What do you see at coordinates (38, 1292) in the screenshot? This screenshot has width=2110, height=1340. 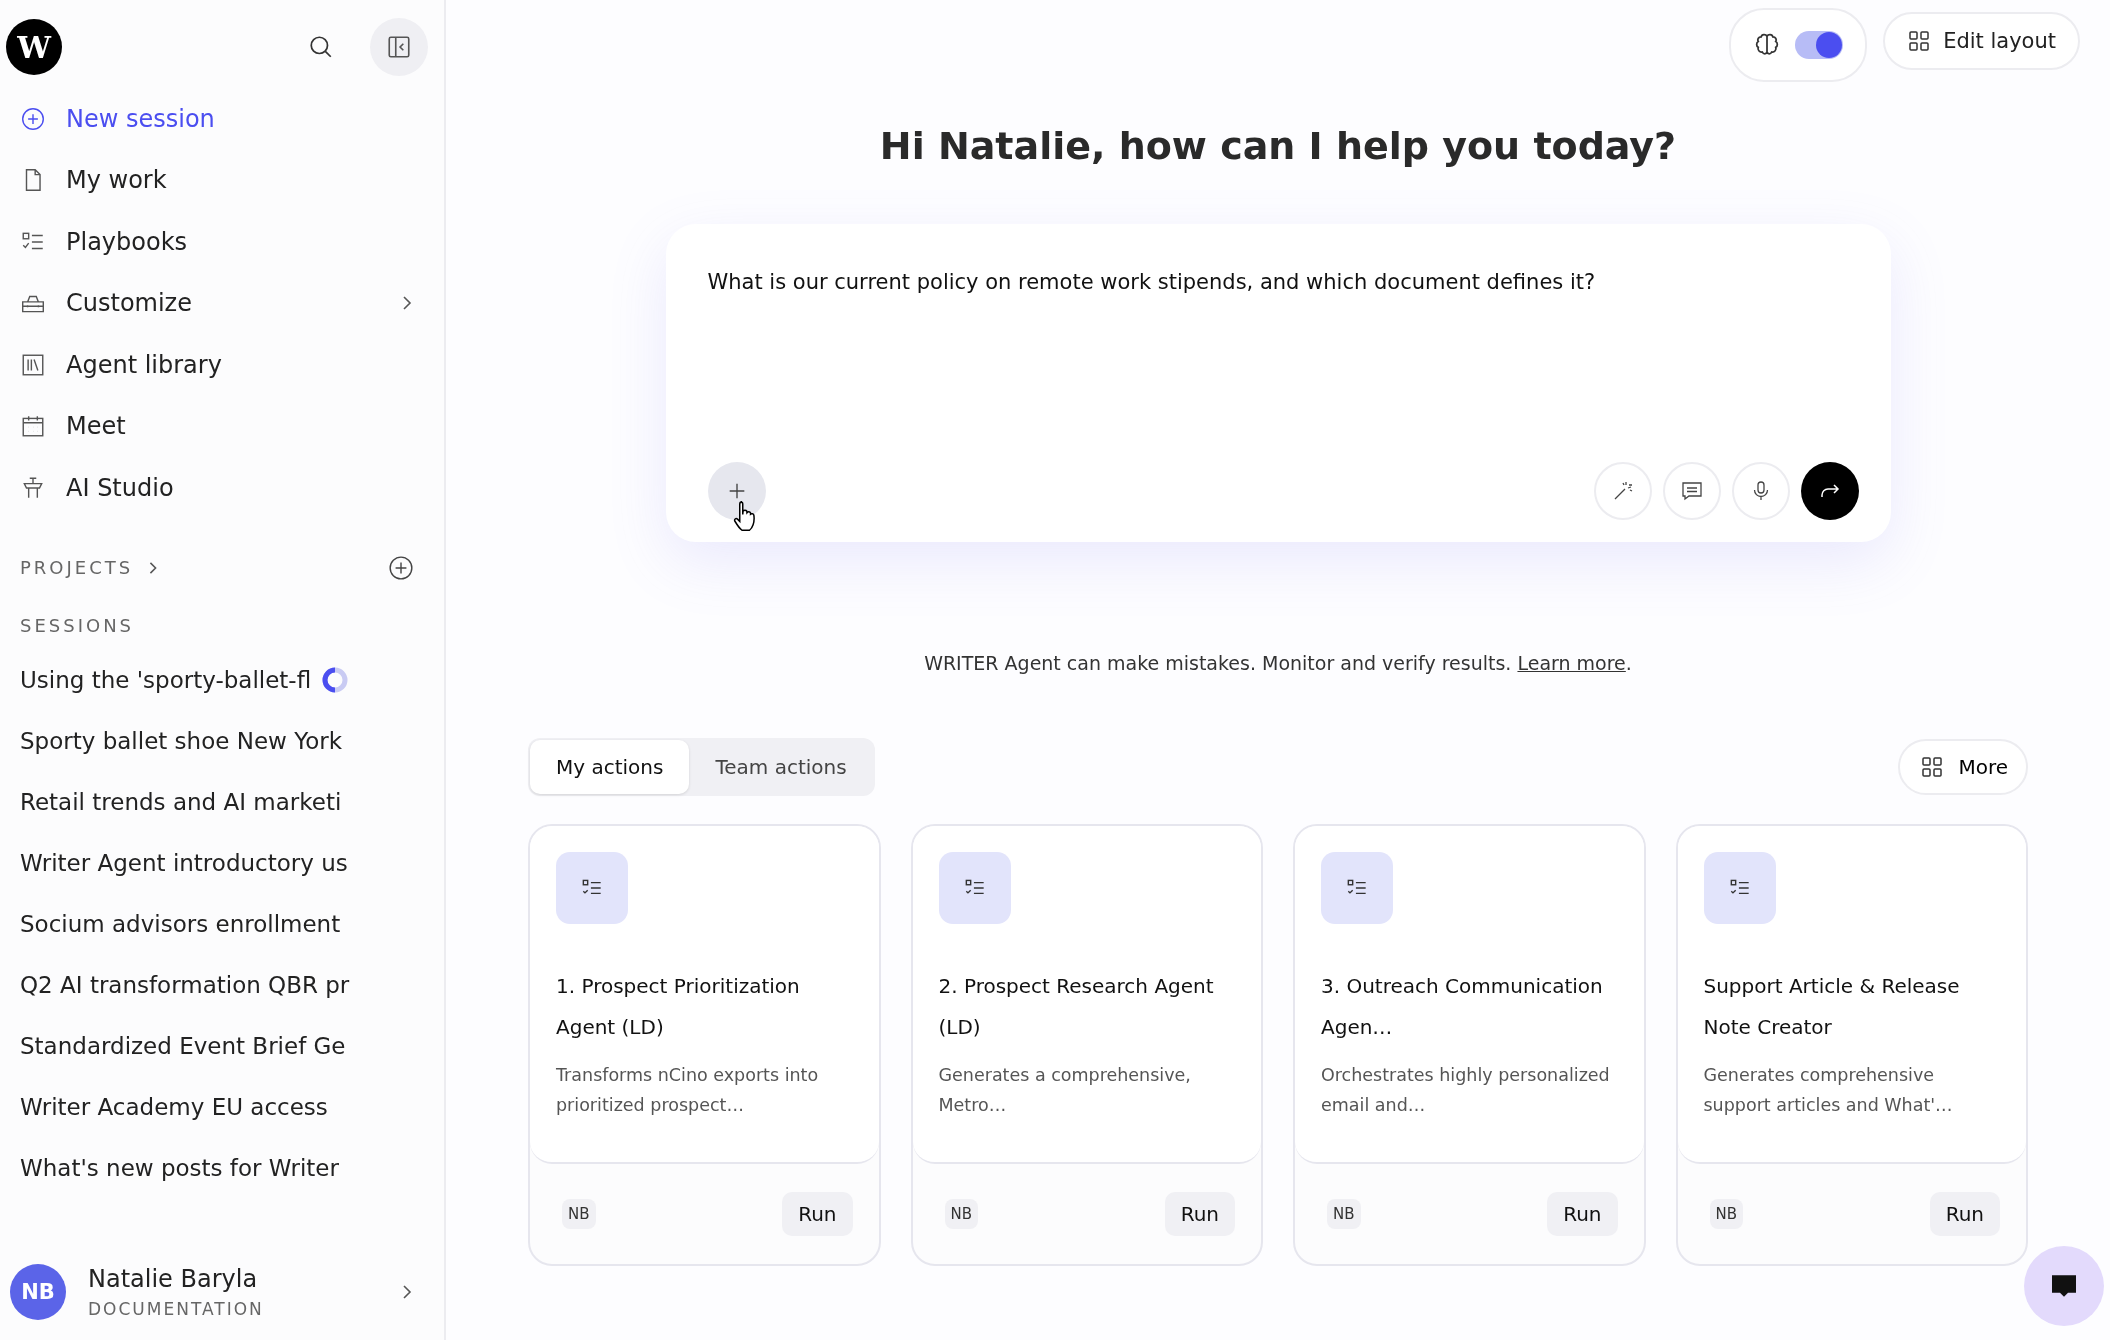 I see `user-avatar: NB` at bounding box center [38, 1292].